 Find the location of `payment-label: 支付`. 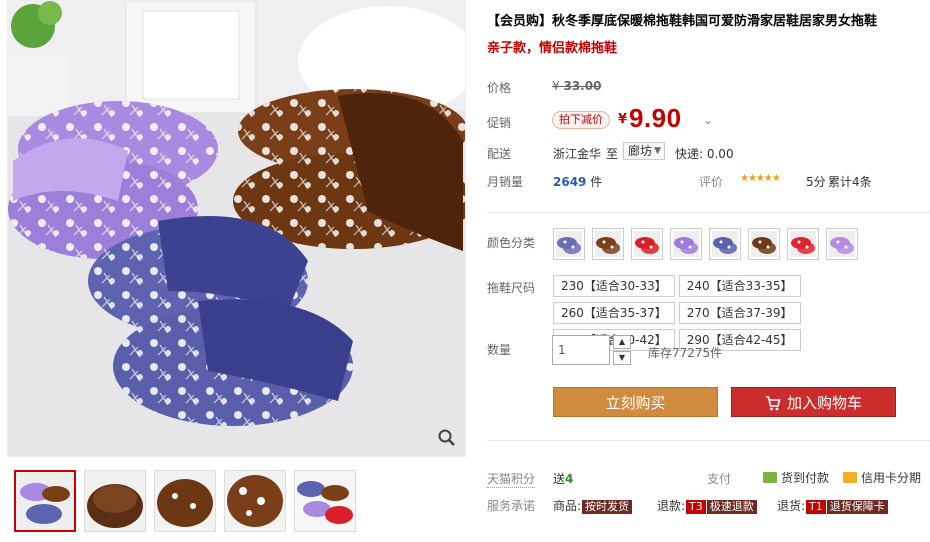

payment-label: 支付 is located at coordinates (719, 479).